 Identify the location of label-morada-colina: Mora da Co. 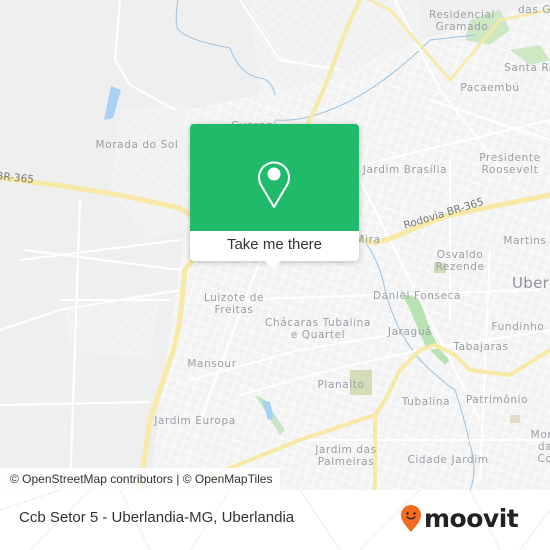
(540, 447).